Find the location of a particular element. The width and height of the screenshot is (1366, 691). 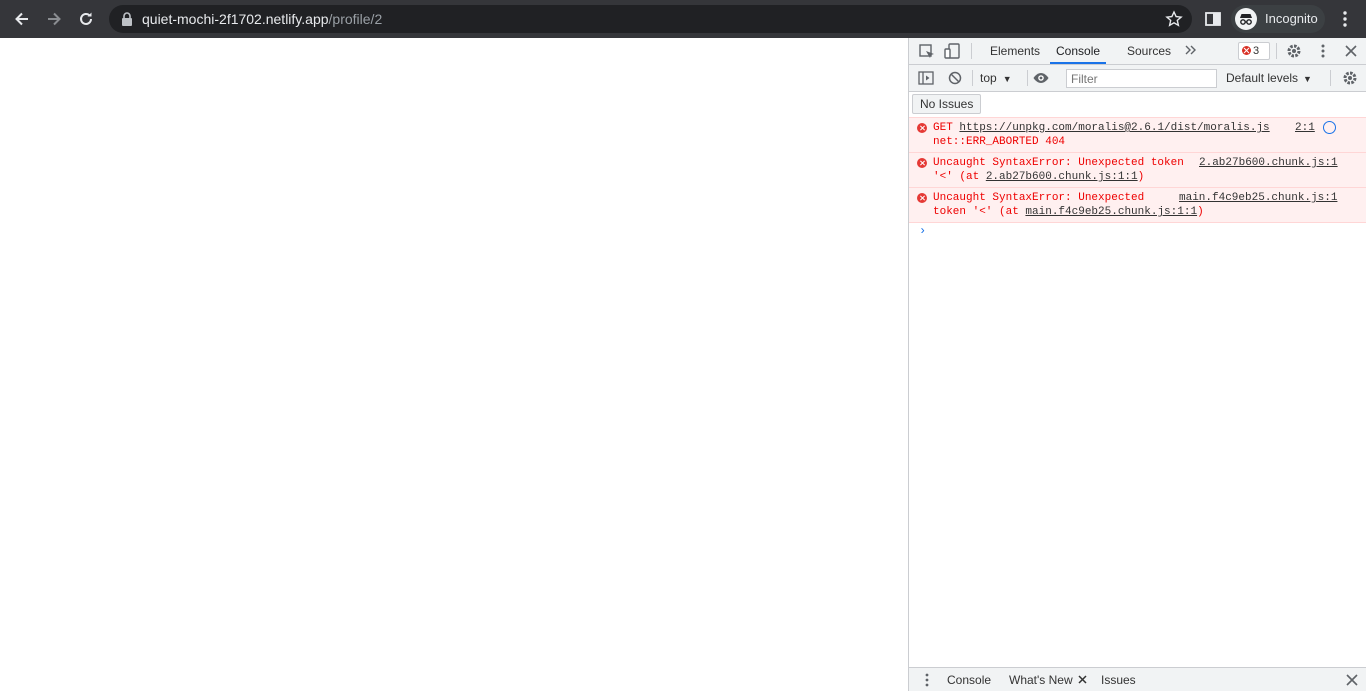

settings-gear-icon is located at coordinates (1294, 51).